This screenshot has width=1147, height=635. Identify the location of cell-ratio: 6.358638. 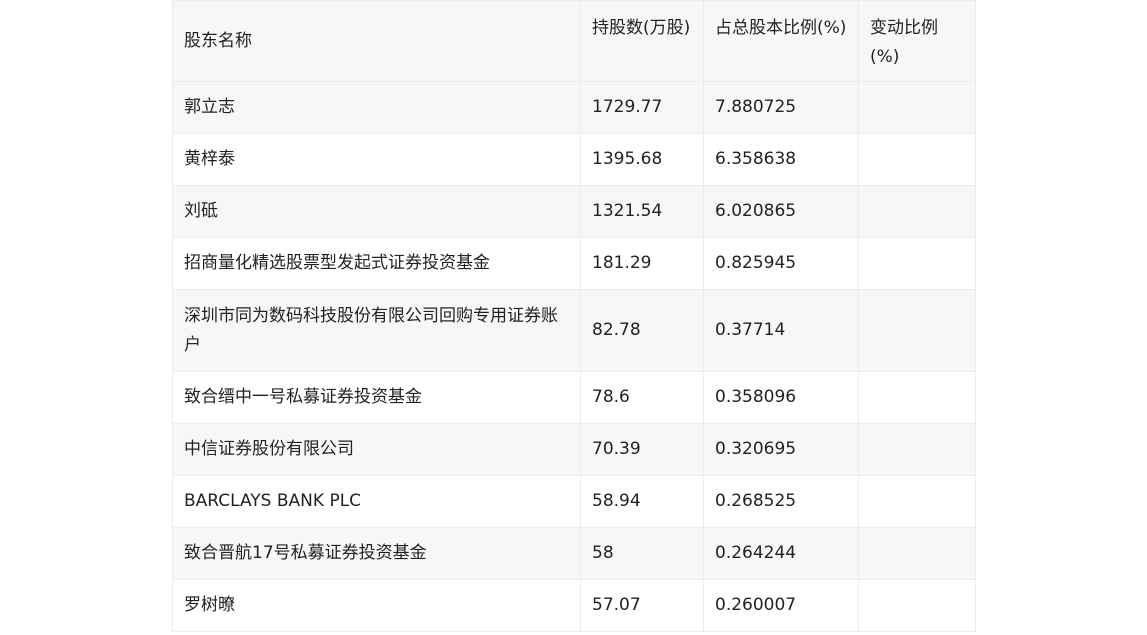
(781, 159).